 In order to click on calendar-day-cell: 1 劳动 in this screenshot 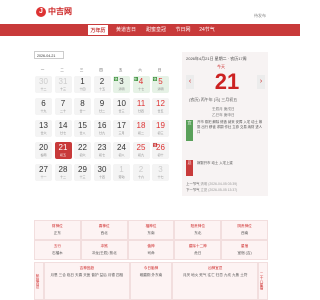, I will do `click(121, 172)`.